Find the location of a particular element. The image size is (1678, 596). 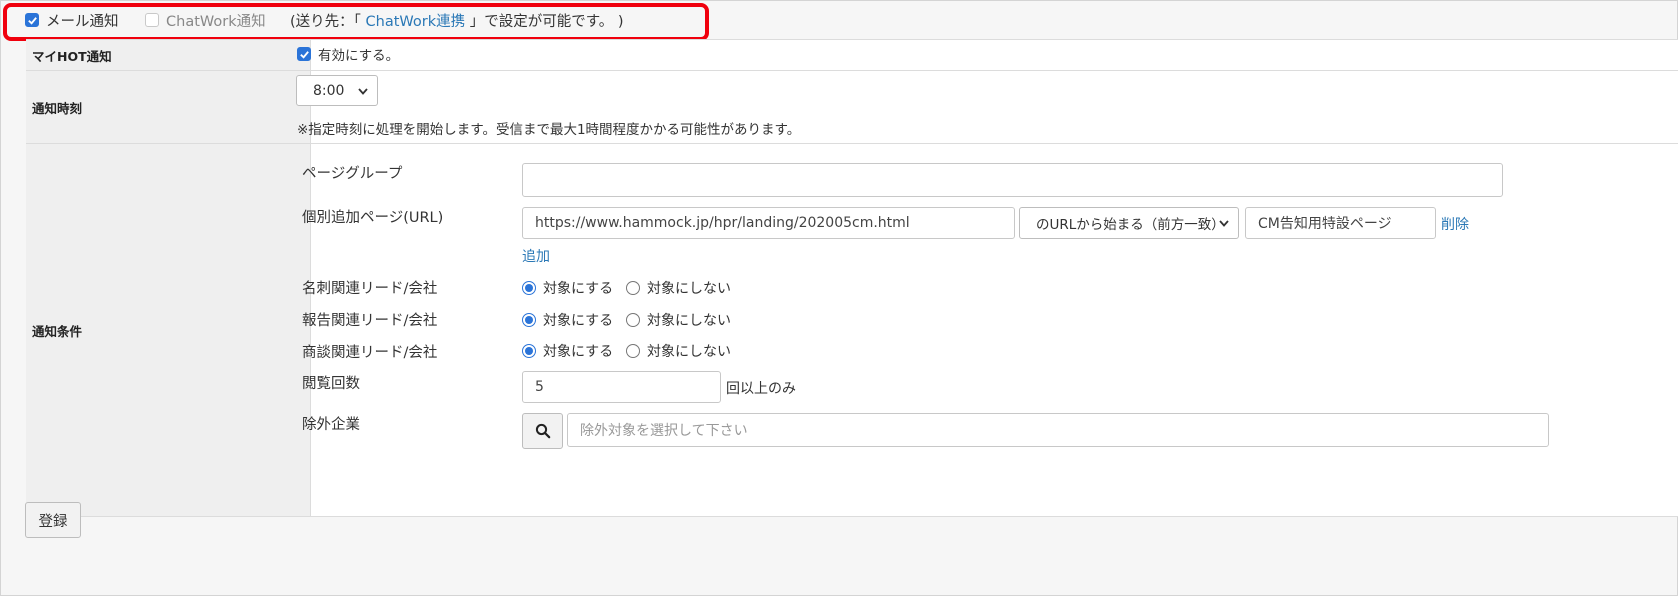

page-group-label: ページグループ is located at coordinates (352, 174).